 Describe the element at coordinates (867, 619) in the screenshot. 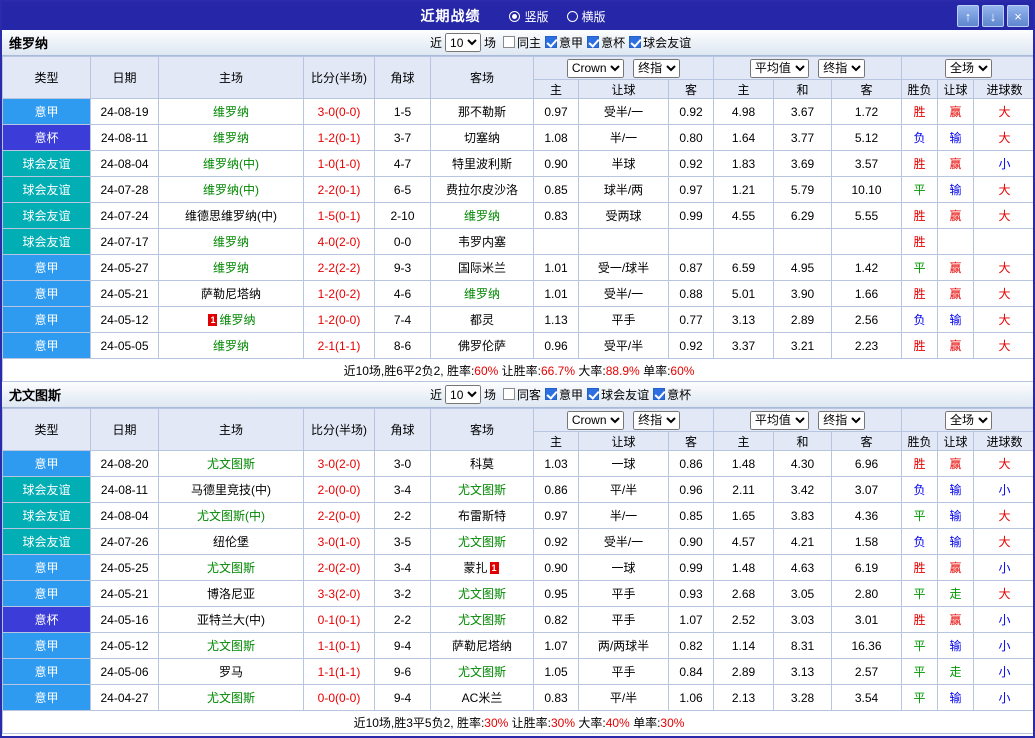

I see `euro-away-odds: 3.01` at that location.